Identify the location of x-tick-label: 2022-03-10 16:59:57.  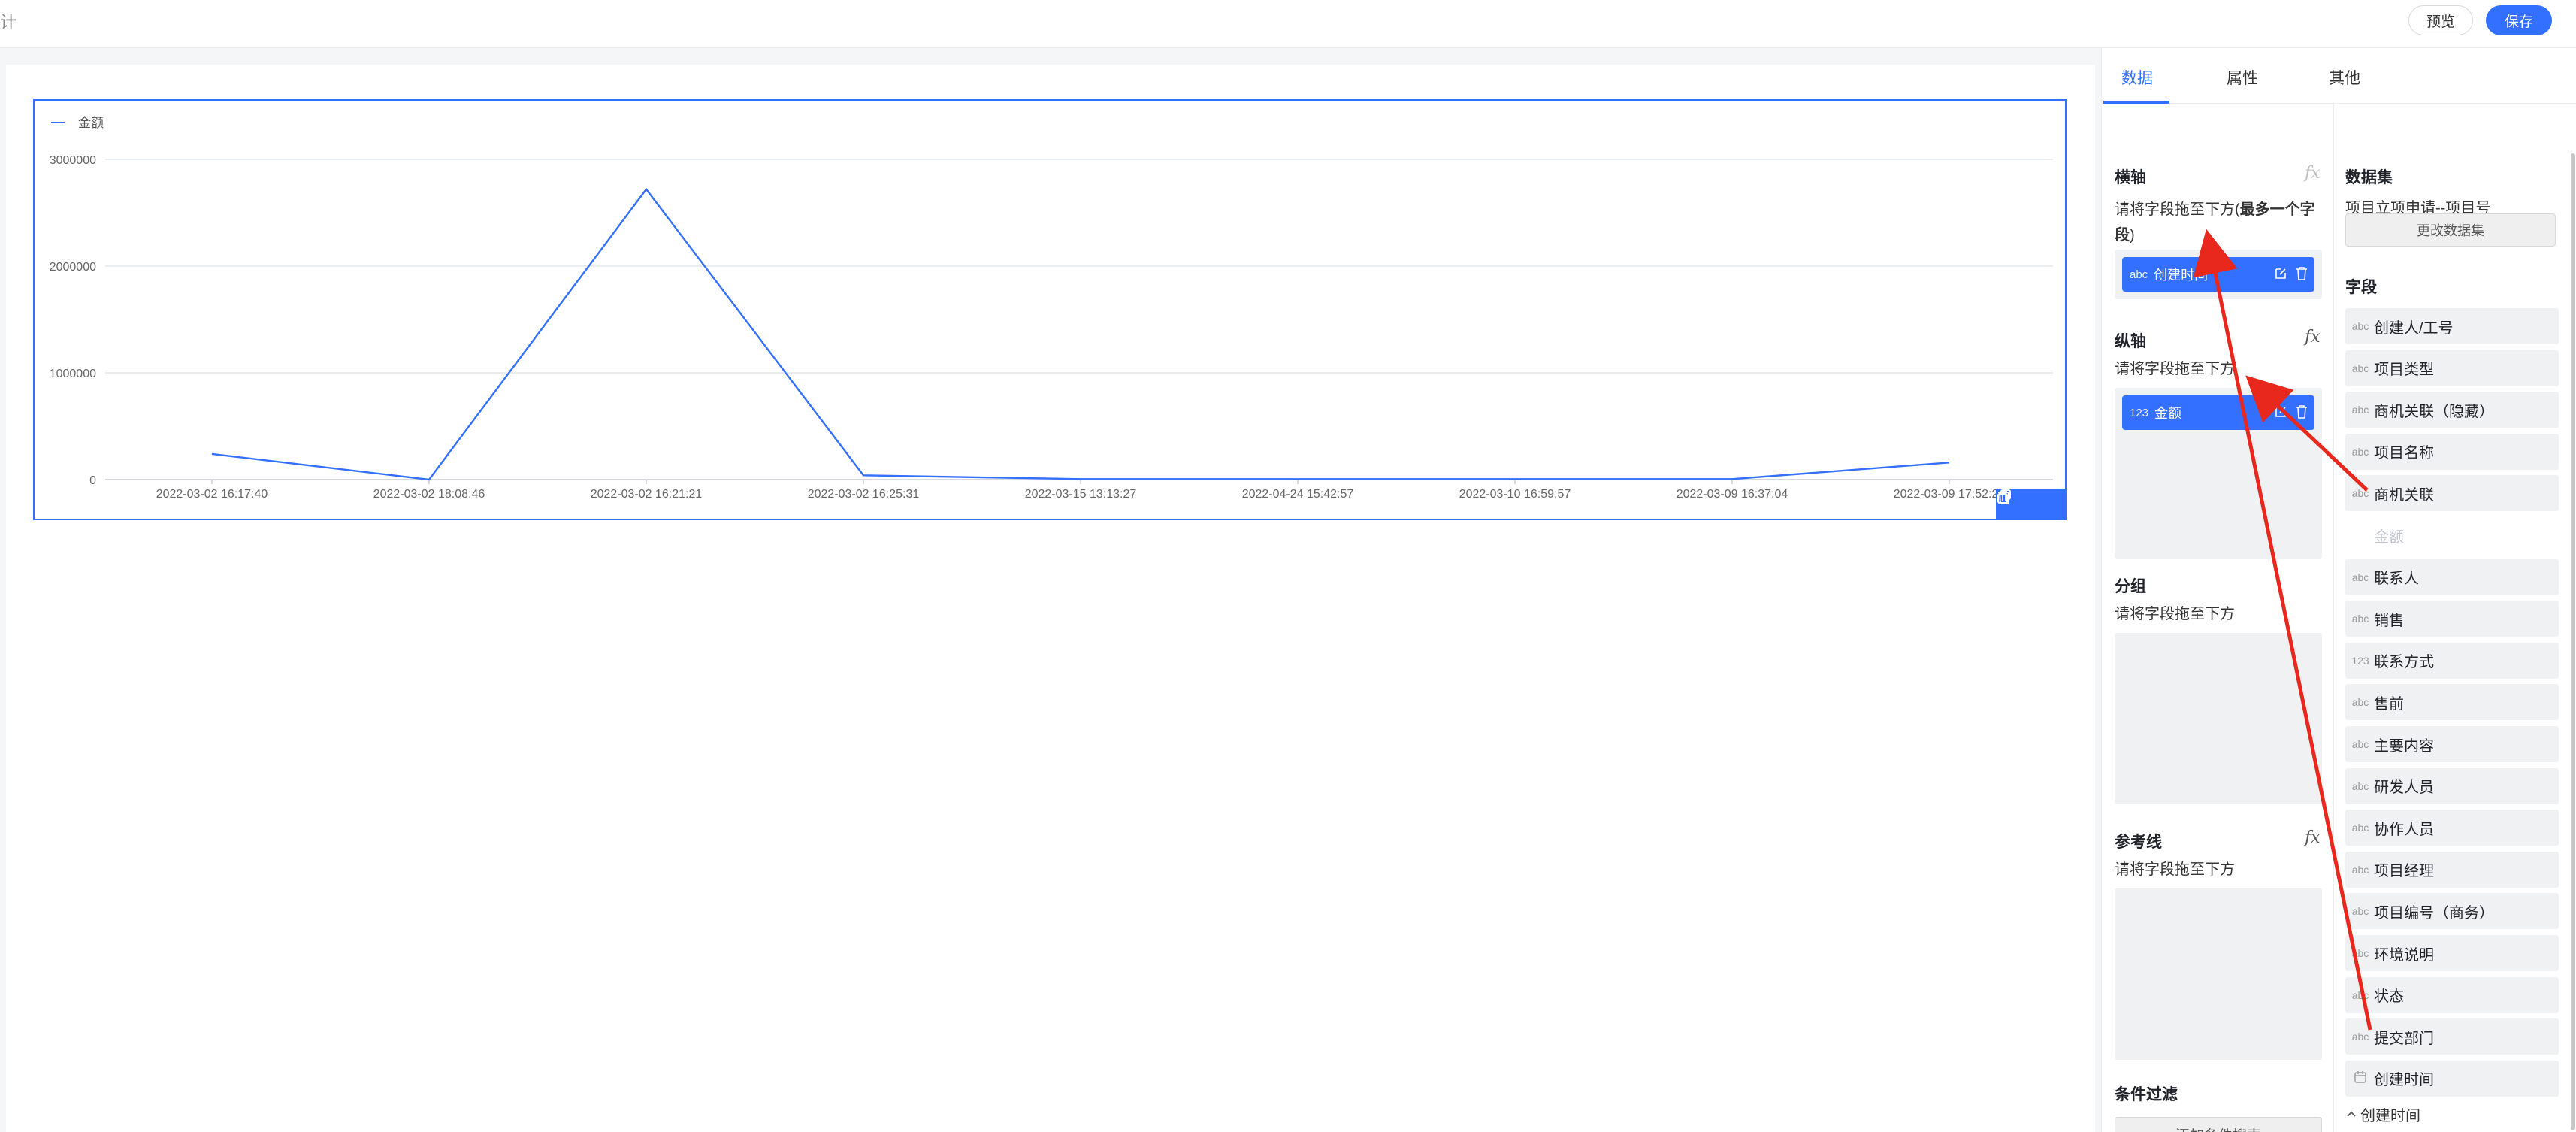
(1515, 494).